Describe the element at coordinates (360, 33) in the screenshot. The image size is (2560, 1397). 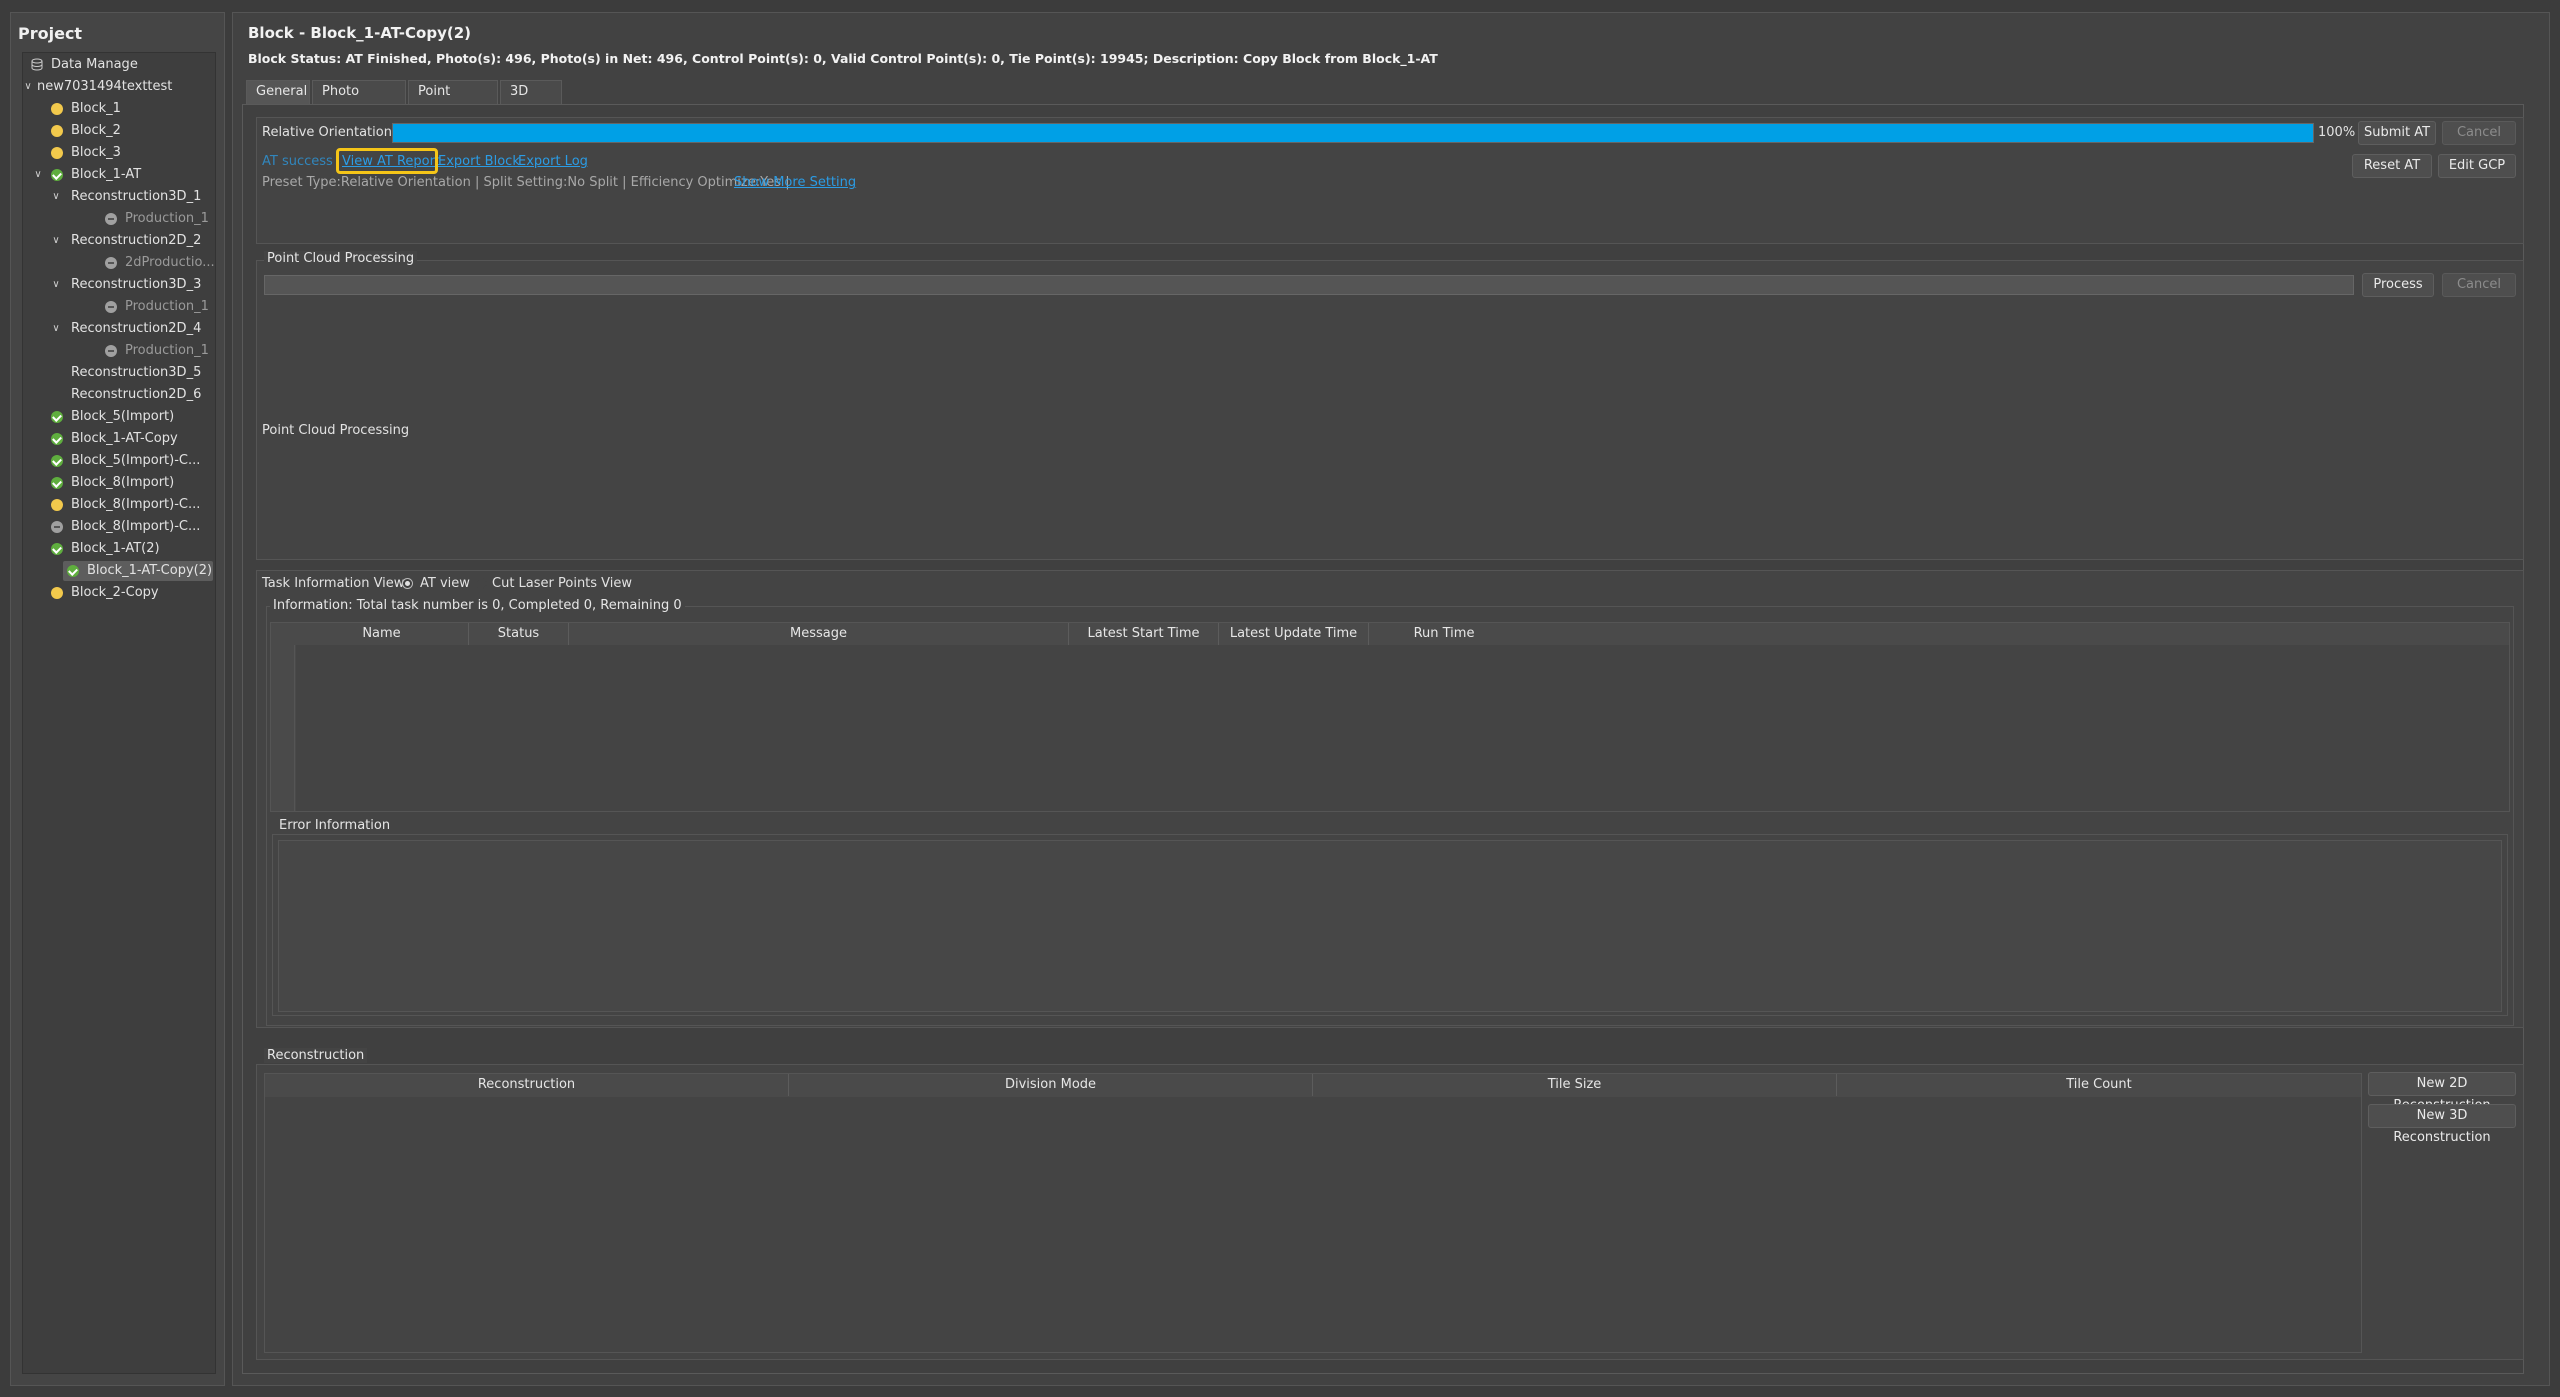
I see `page-title: Block - Block_1-AT-Copy(2)` at that location.